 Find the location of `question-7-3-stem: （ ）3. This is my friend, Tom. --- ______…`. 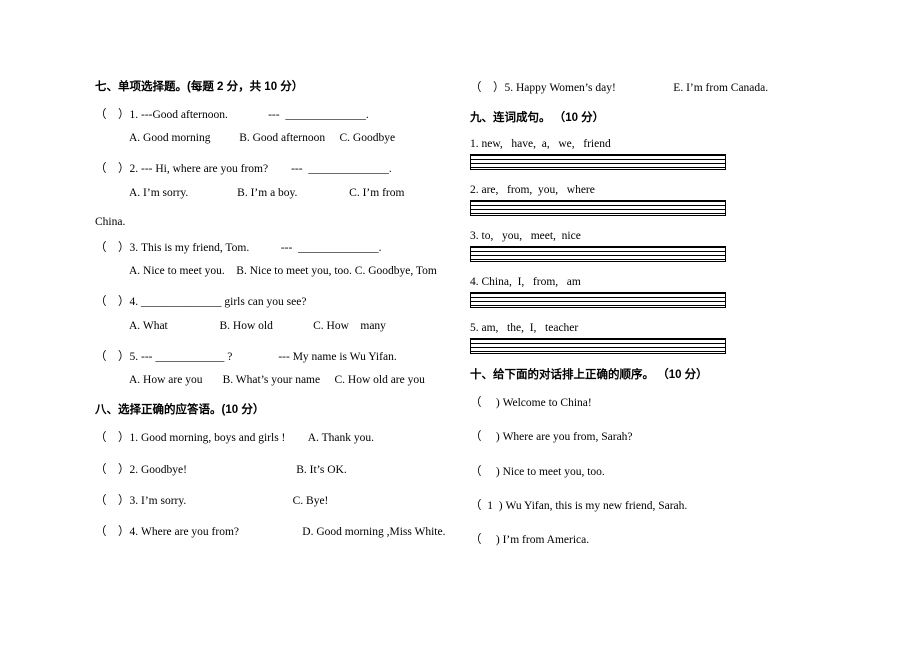

question-7-3-stem: （ ）3. This is my friend, Tom. --- ______… is located at coordinates (238, 247).